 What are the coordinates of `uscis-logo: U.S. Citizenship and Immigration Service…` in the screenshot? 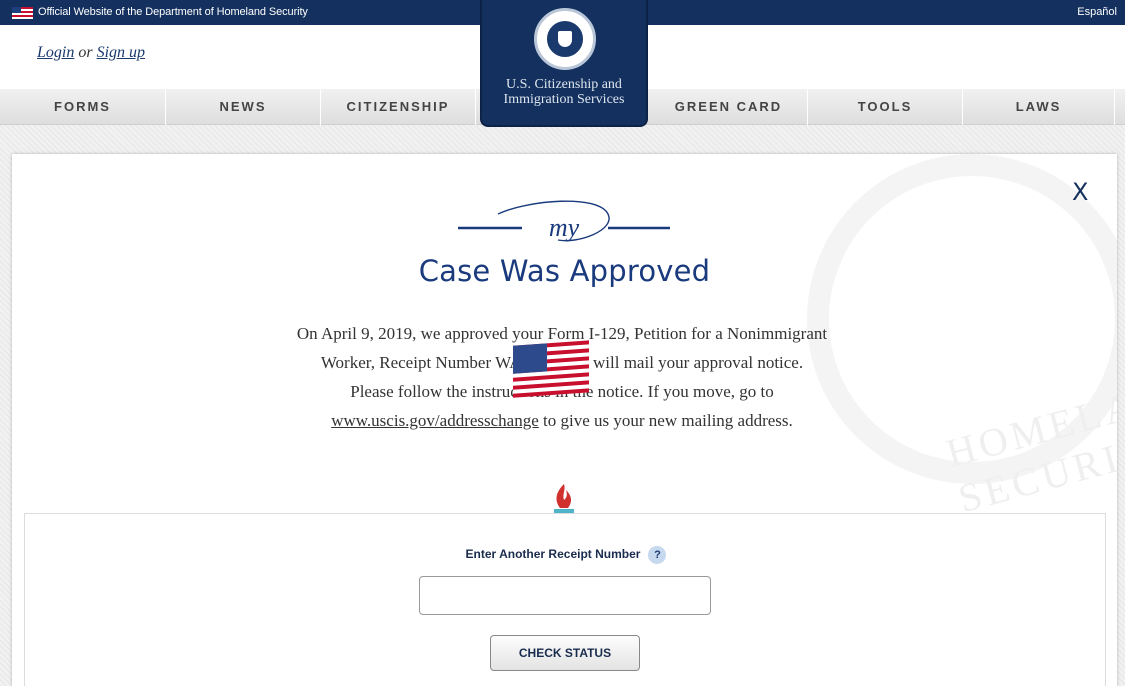 It's located at (564, 63).